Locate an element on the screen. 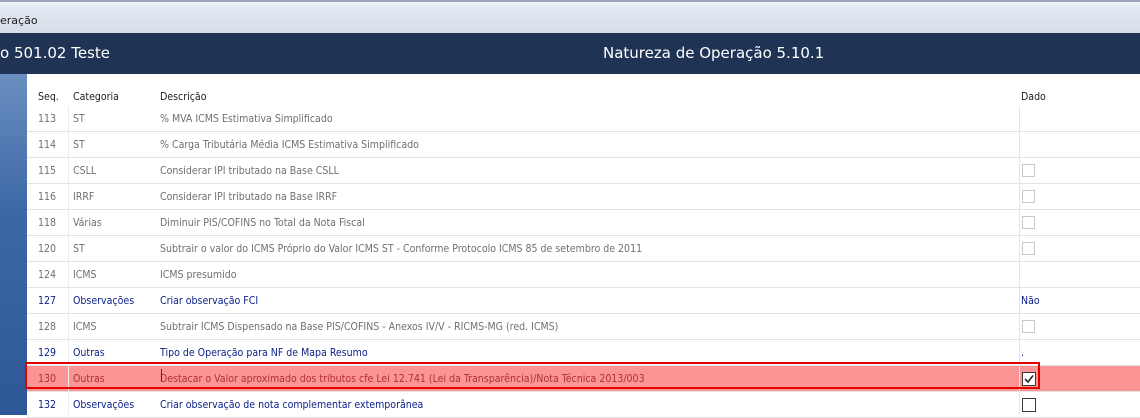 This screenshot has height=418, width=1140. selected-row-highlight is located at coordinates (532, 375).